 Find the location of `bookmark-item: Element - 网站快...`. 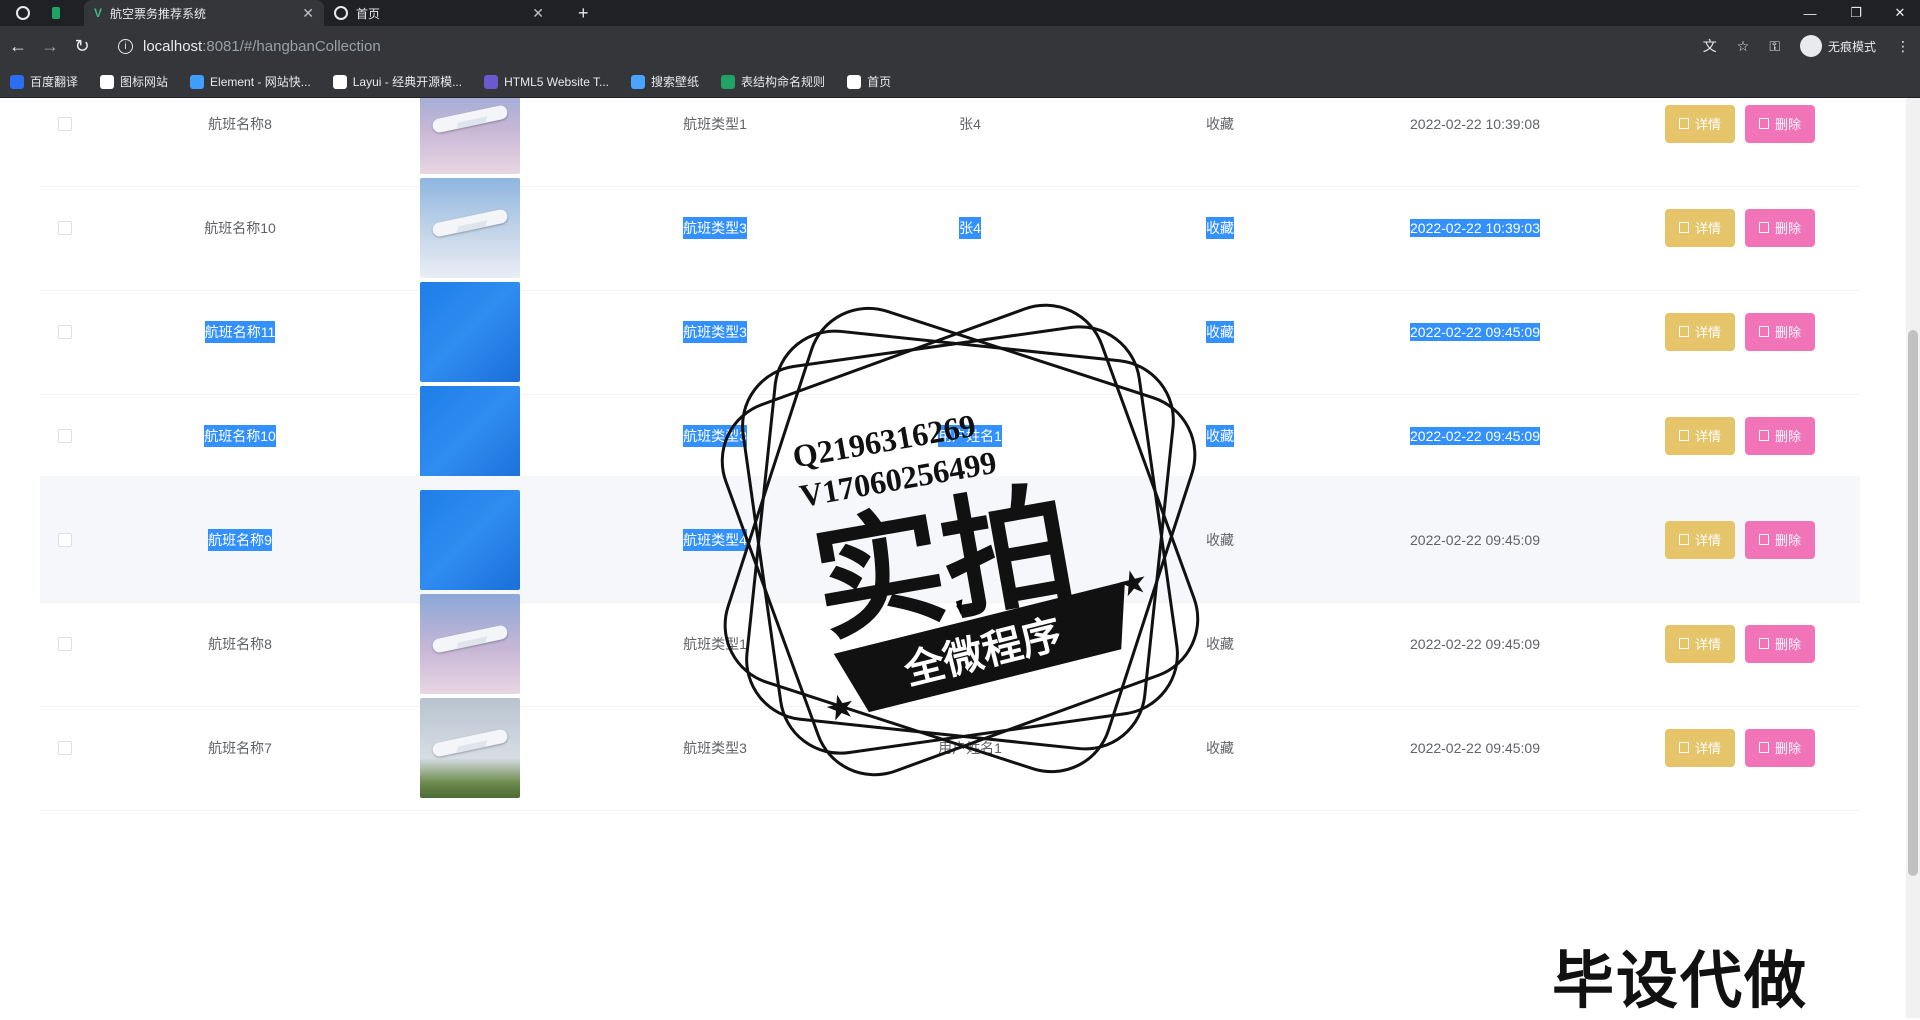

bookmark-item: Element - 网站快... is located at coordinates (250, 81).